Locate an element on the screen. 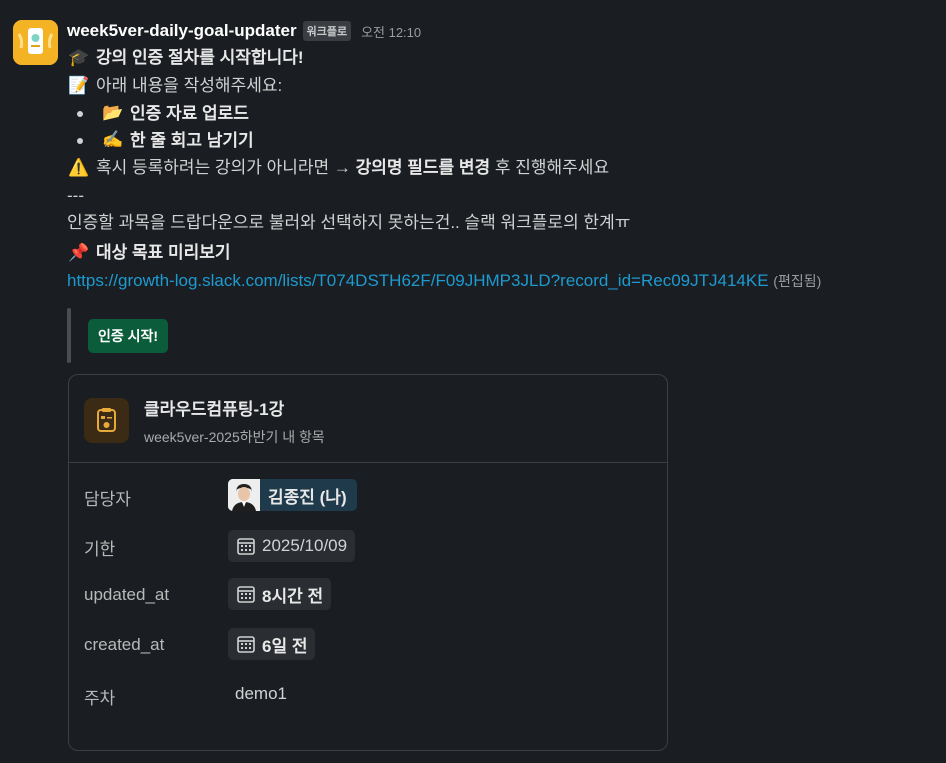 This screenshot has width=946, height=763. app-avatar is located at coordinates (35, 42).